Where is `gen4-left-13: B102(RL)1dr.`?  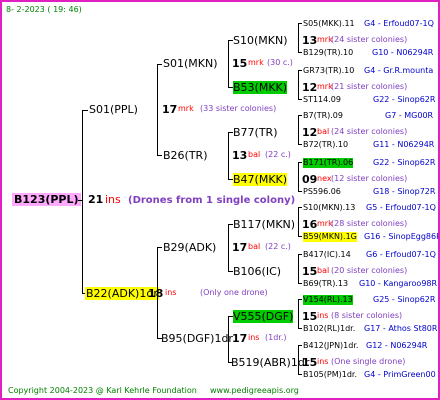 gen4-left-13: B102(RL)1dr. is located at coordinates (329, 329).